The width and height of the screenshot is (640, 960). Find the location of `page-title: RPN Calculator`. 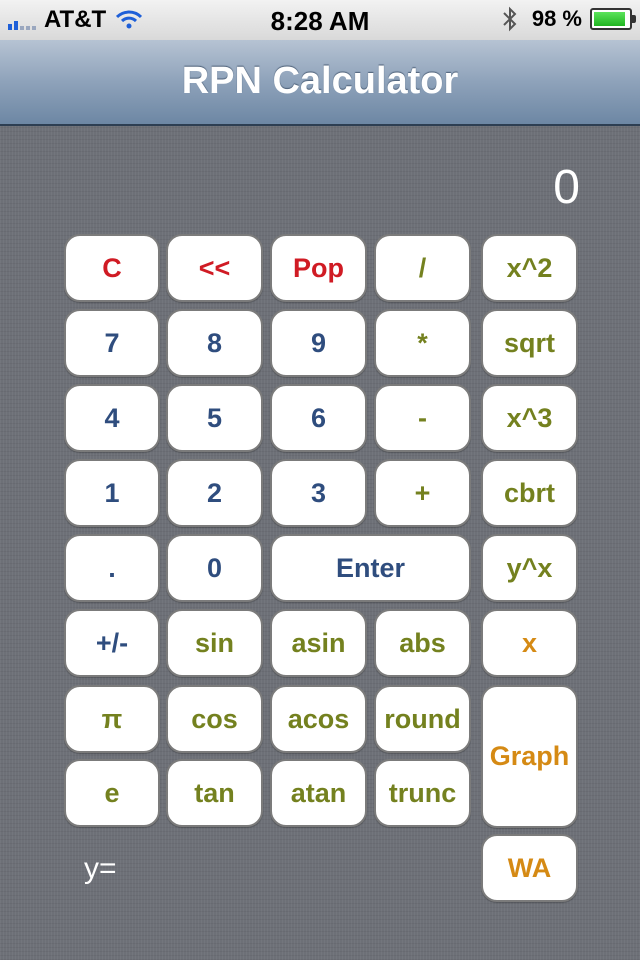

page-title: RPN Calculator is located at coordinates (320, 81).